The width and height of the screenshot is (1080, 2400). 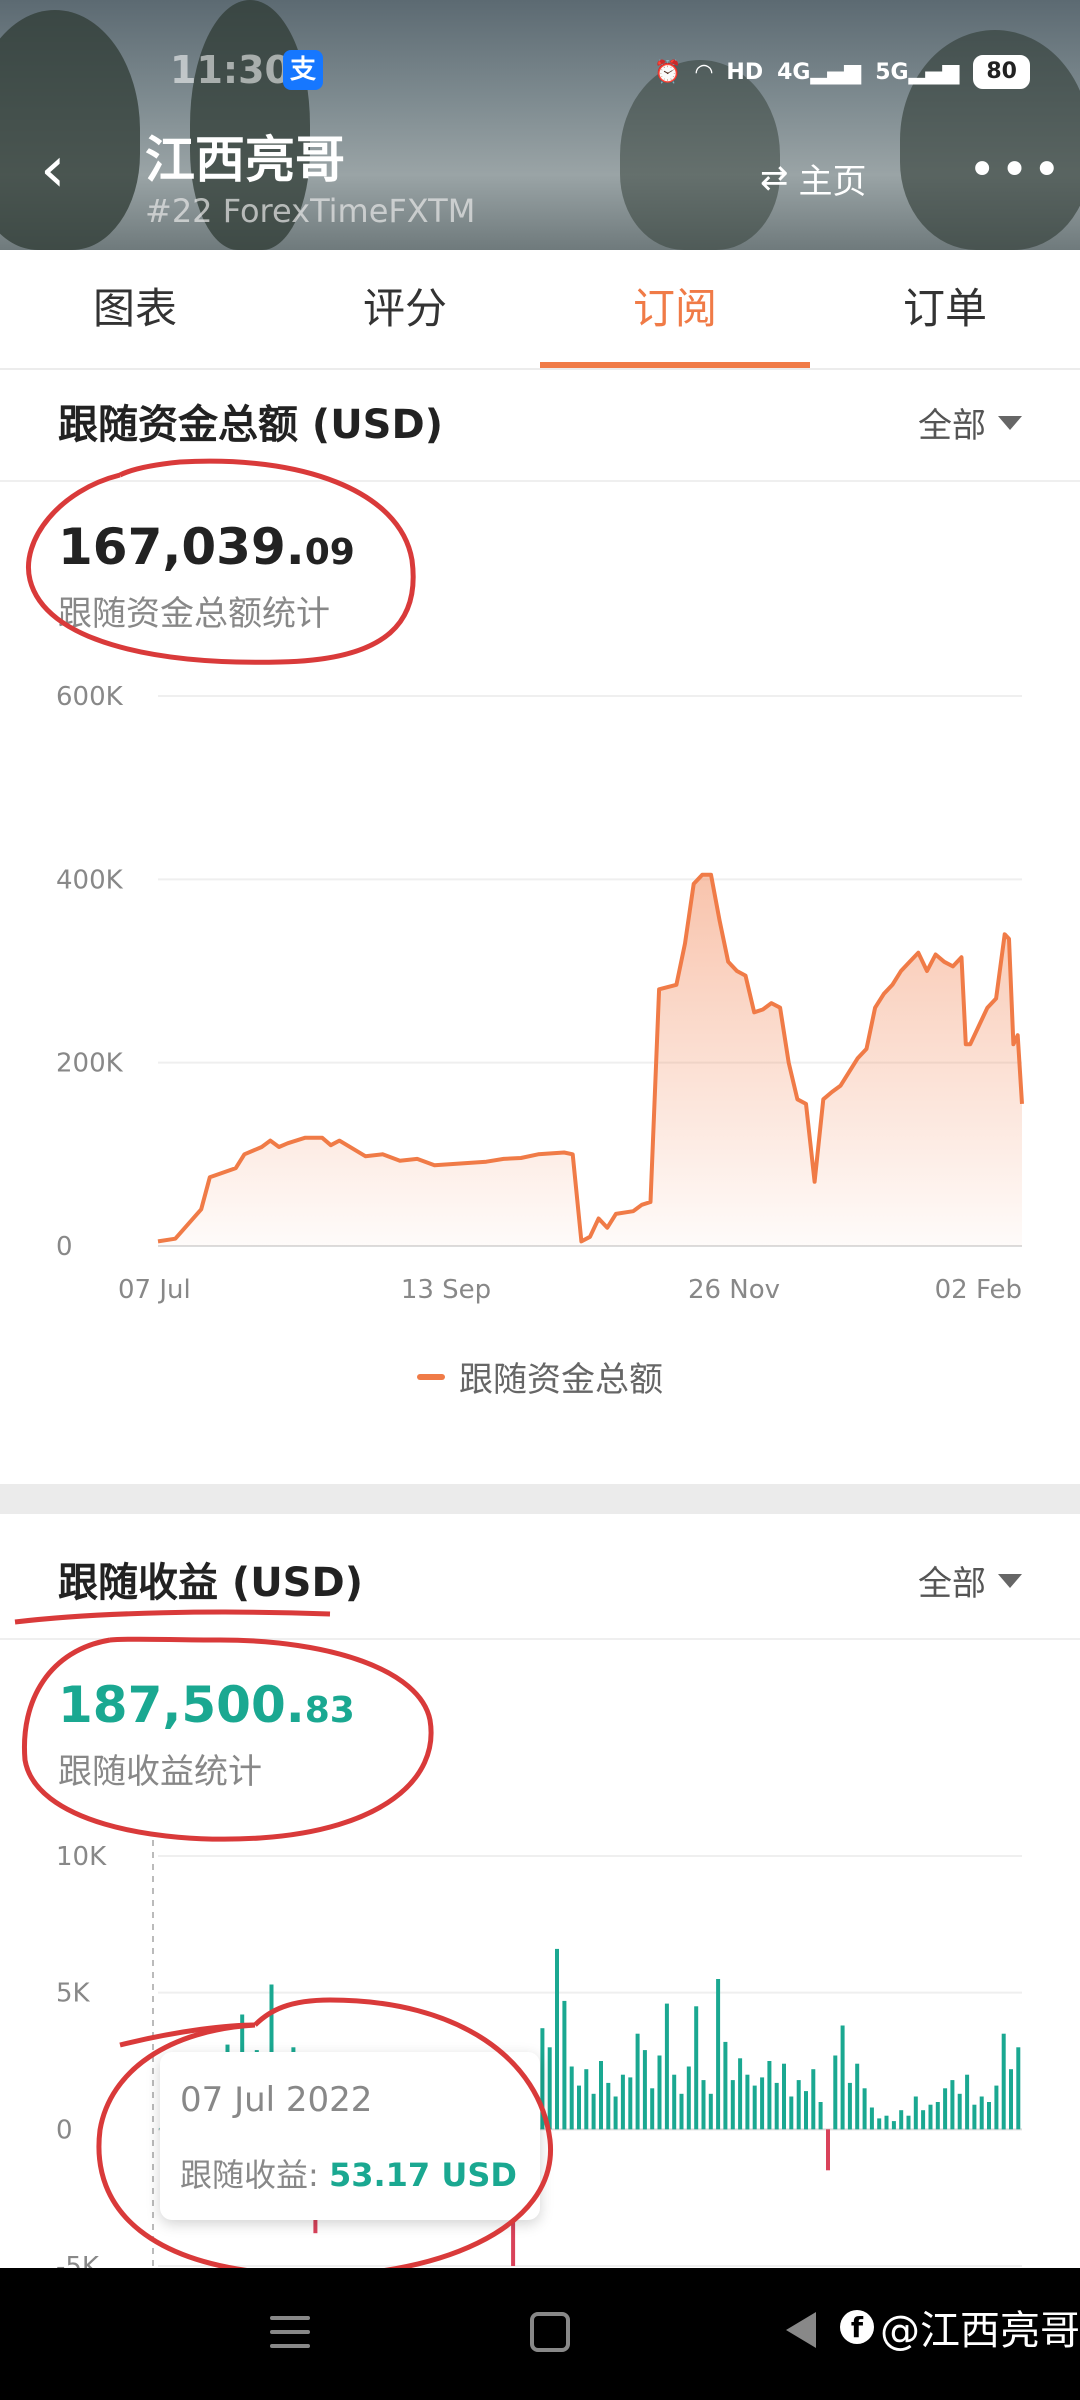 I want to click on trader-name: 江西亮哥, so click(x=245, y=160).